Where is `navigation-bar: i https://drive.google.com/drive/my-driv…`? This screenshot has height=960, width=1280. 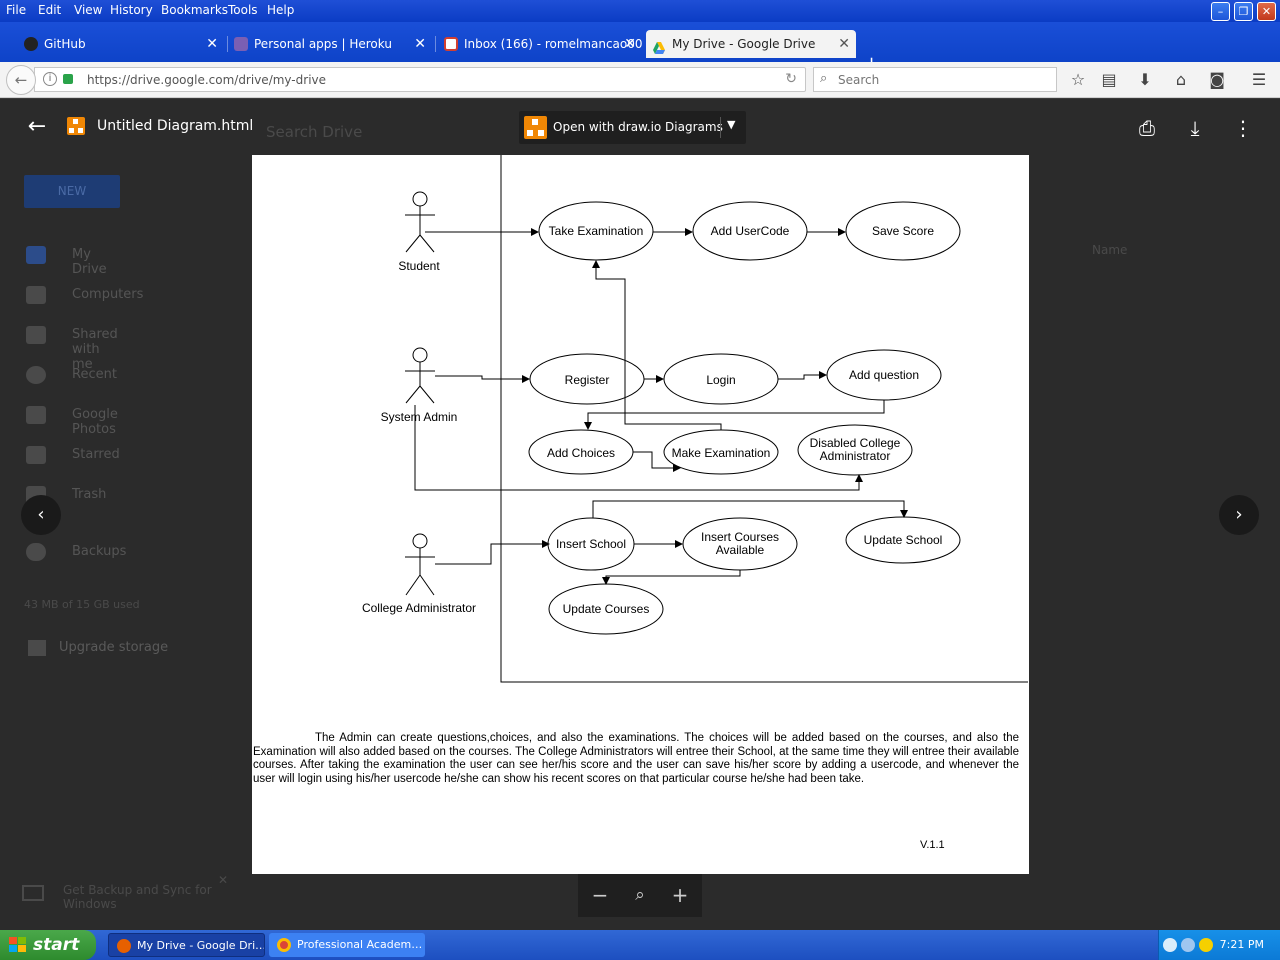 navigation-bar: i https://drive.google.com/drive/my-driv… is located at coordinates (640, 80).